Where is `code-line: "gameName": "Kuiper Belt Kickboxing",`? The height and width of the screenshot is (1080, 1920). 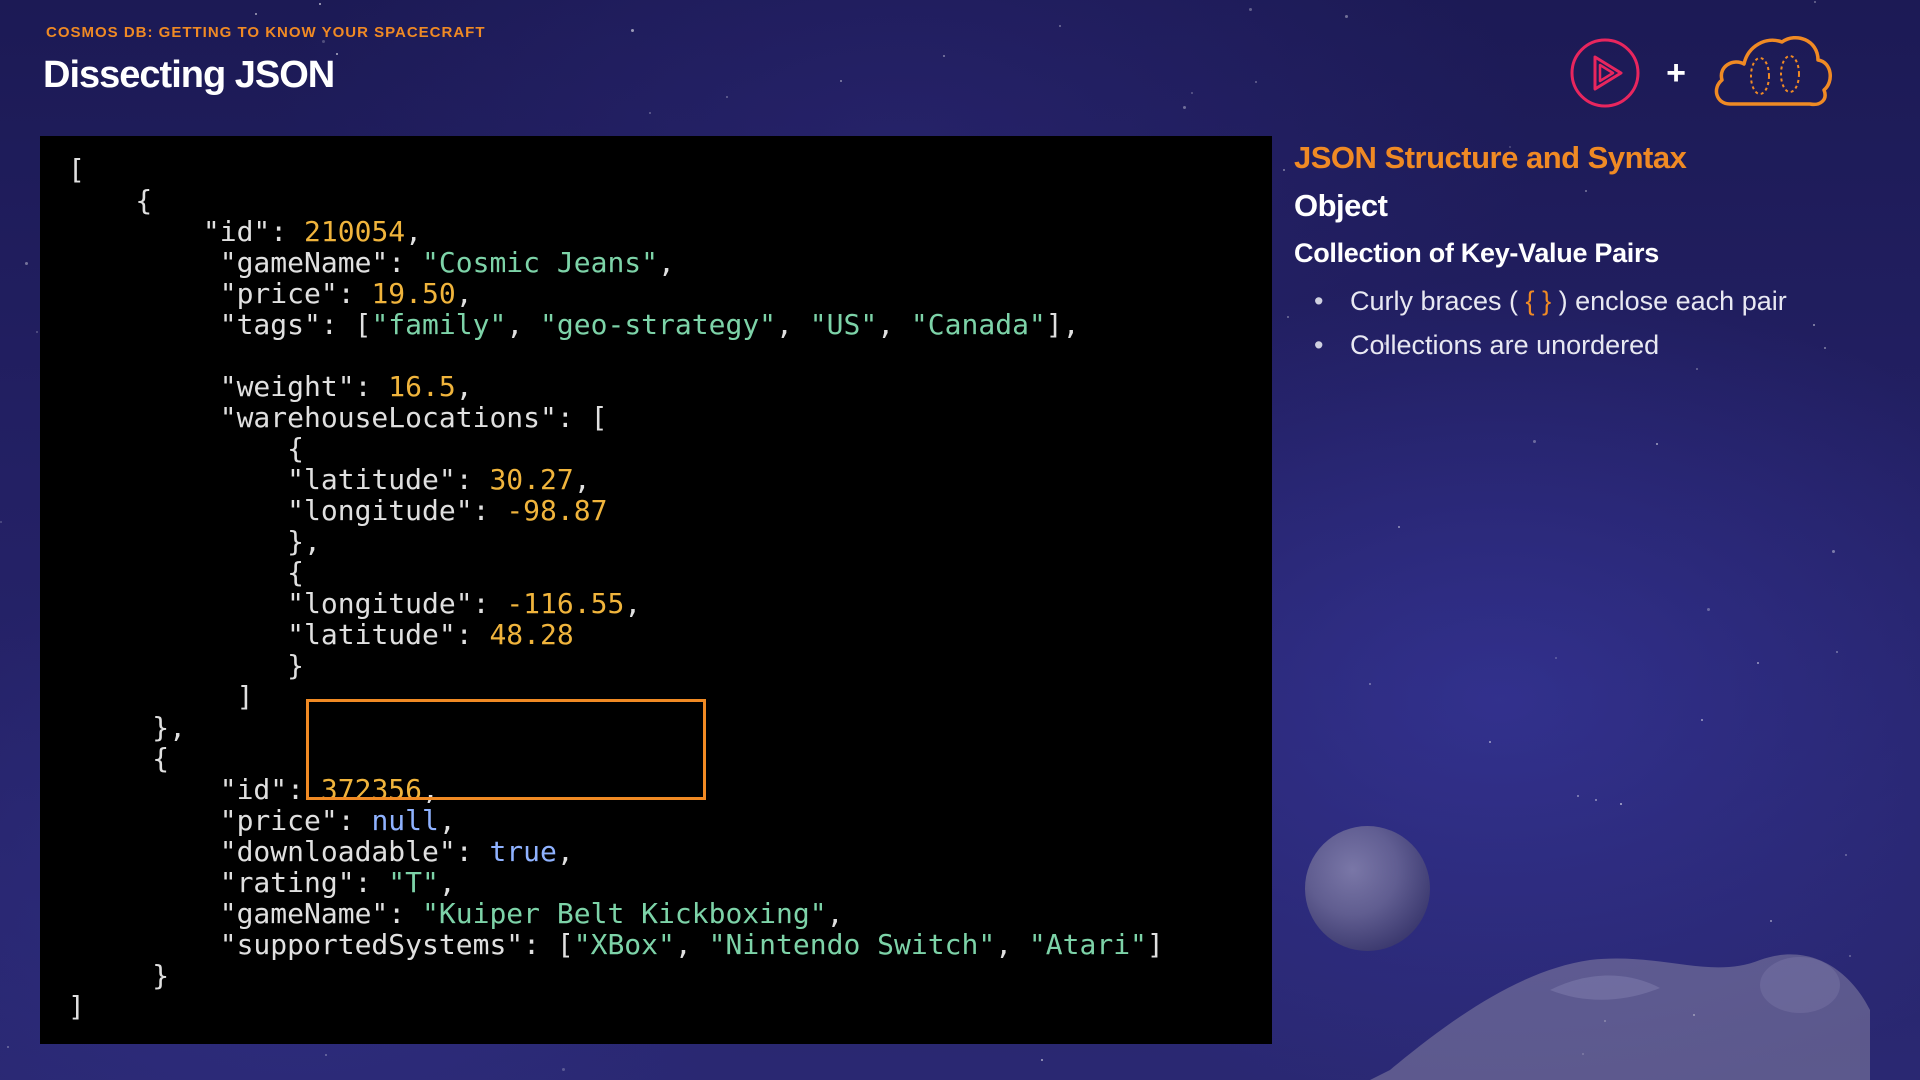 code-line: "gameName": "Kuiper Belt Kickboxing", is located at coordinates (531, 913).